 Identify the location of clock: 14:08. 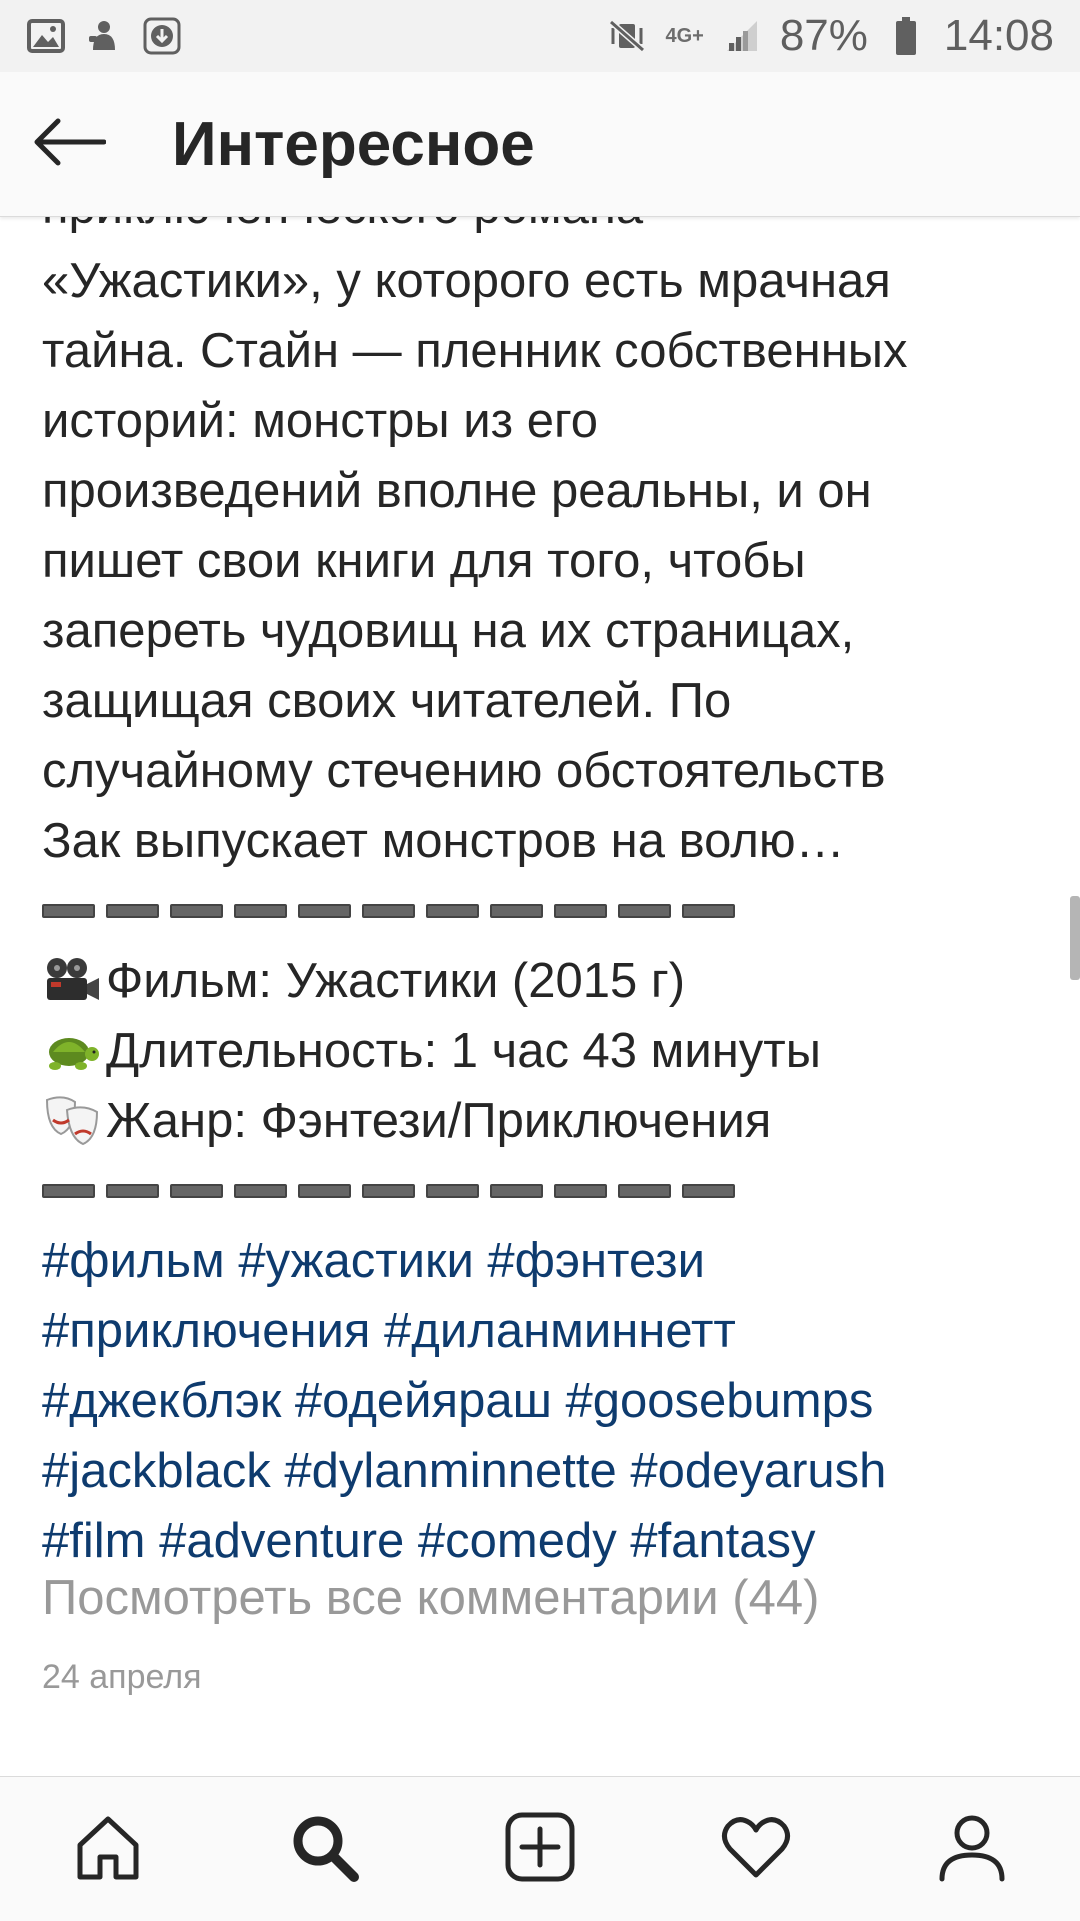
(998, 35).